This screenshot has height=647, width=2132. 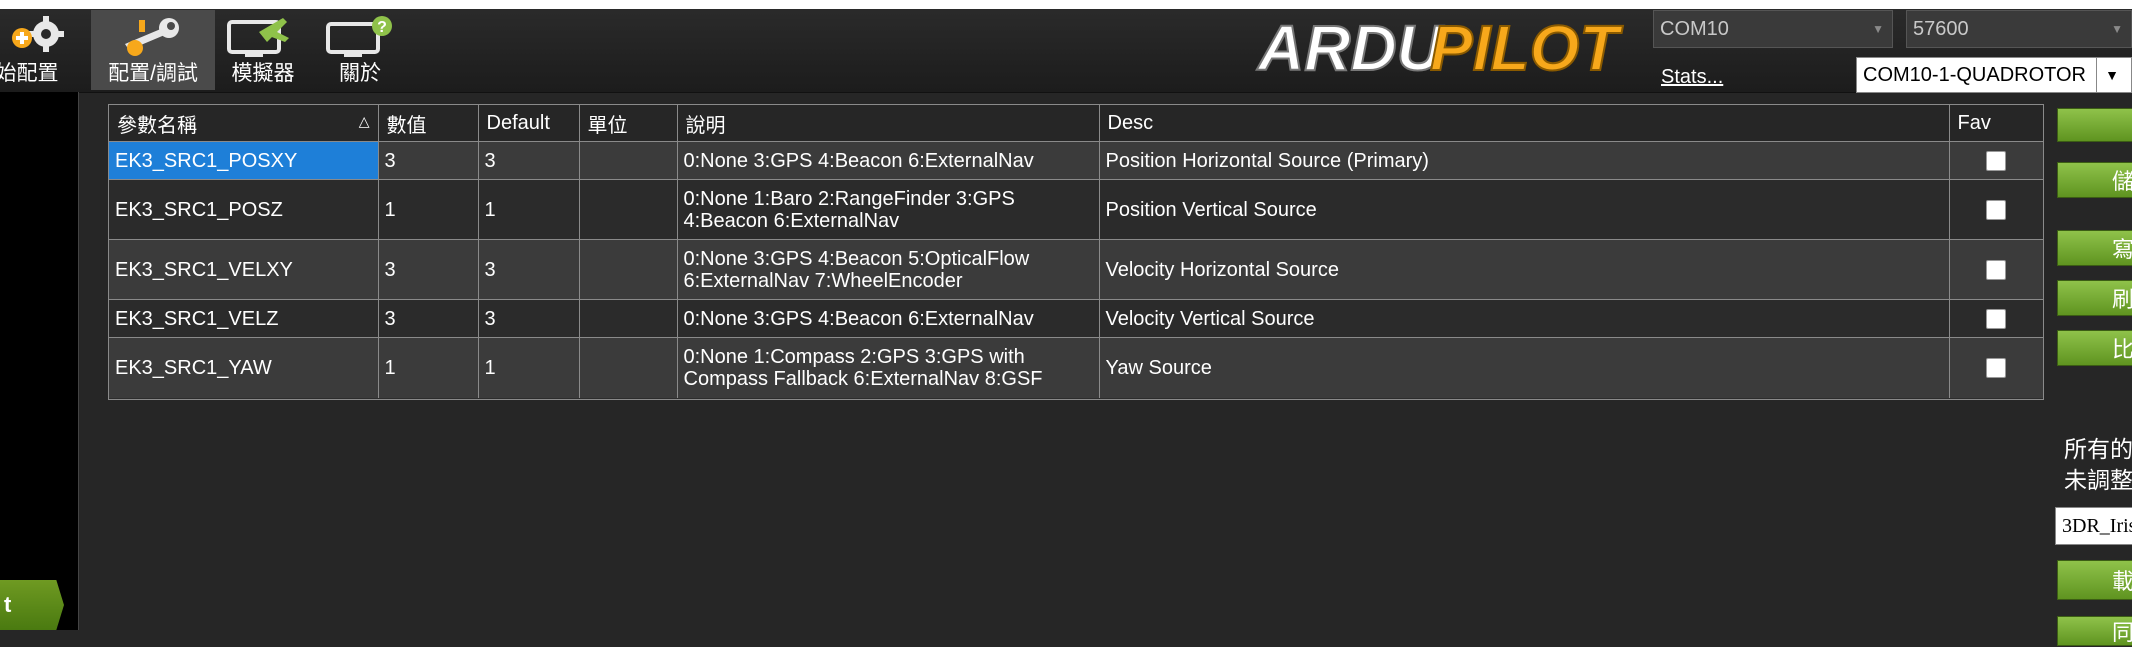 I want to click on button-label: 寫, so click(x=2122, y=249).